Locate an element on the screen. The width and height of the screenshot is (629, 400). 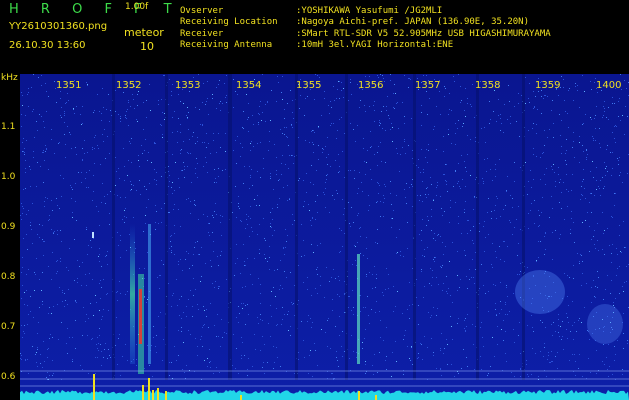
meteor-count: 10 is located at coordinates (147, 46).